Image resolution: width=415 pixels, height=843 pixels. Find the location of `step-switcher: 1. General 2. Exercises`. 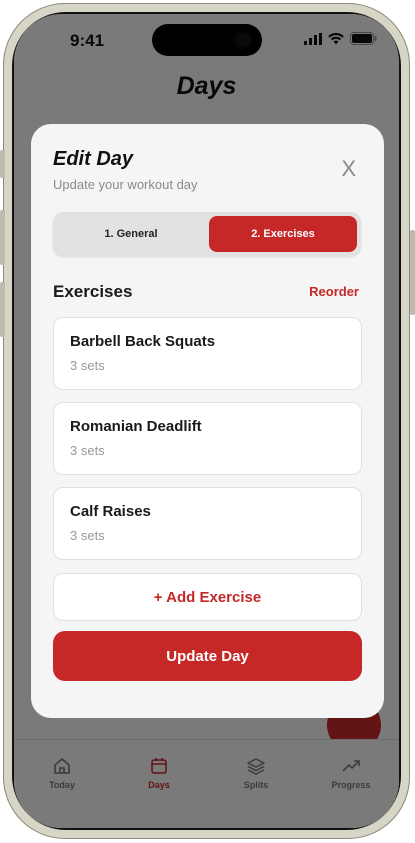

step-switcher: 1. General 2. Exercises is located at coordinates (207, 234).